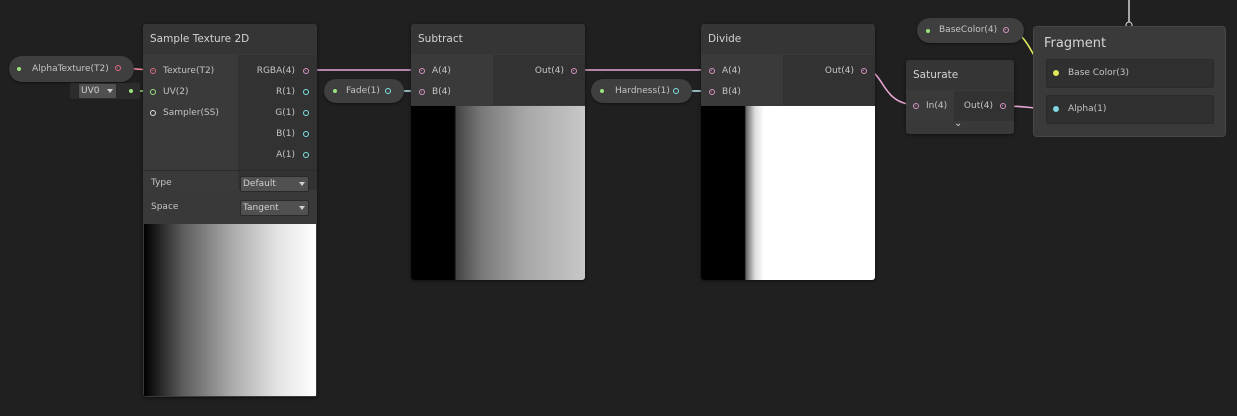 This screenshot has width=1237, height=416. Describe the element at coordinates (261, 208) in the screenshot. I see `space-dropdown-value: Tangent` at that location.